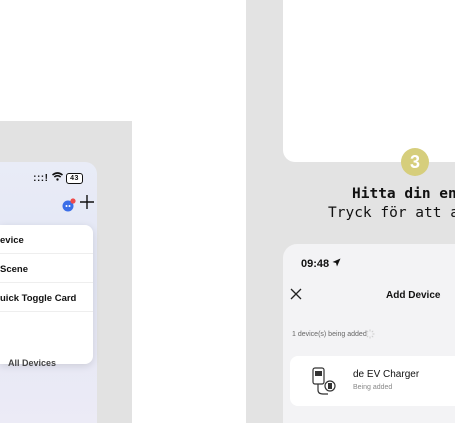 This screenshot has height=423, width=455. What do you see at coordinates (69, 205) in the screenshot?
I see `assistant-icon` at bounding box center [69, 205].